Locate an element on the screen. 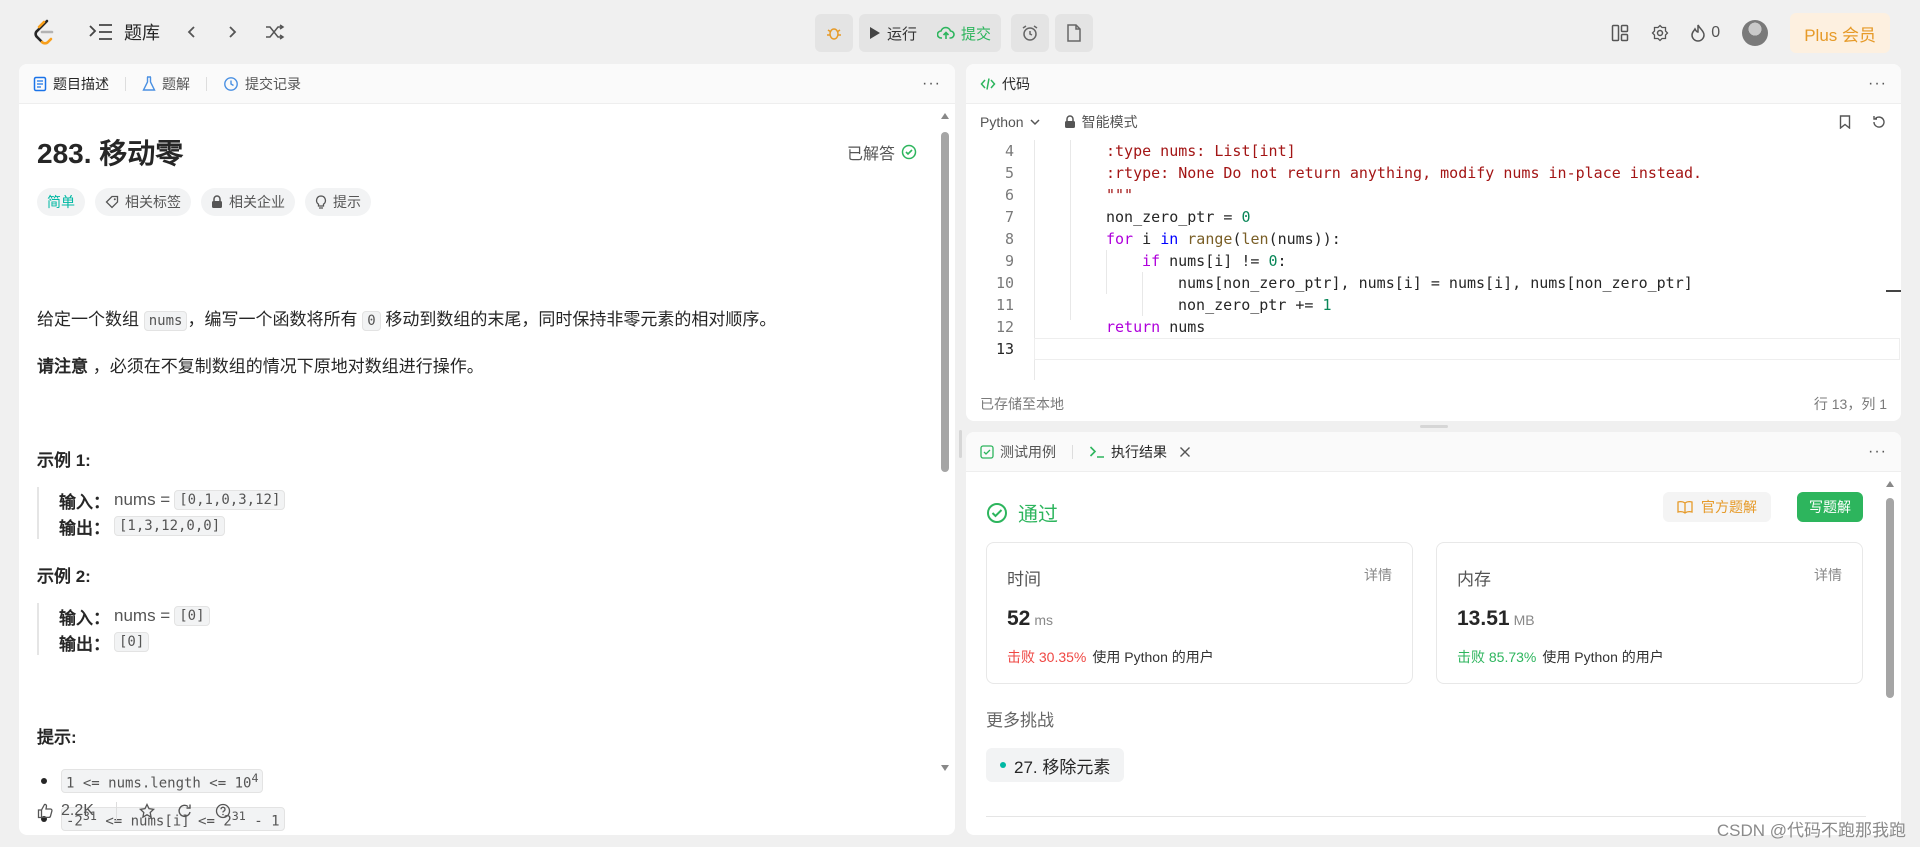 The image size is (1920, 847). reset-icon is located at coordinates (1879, 122).